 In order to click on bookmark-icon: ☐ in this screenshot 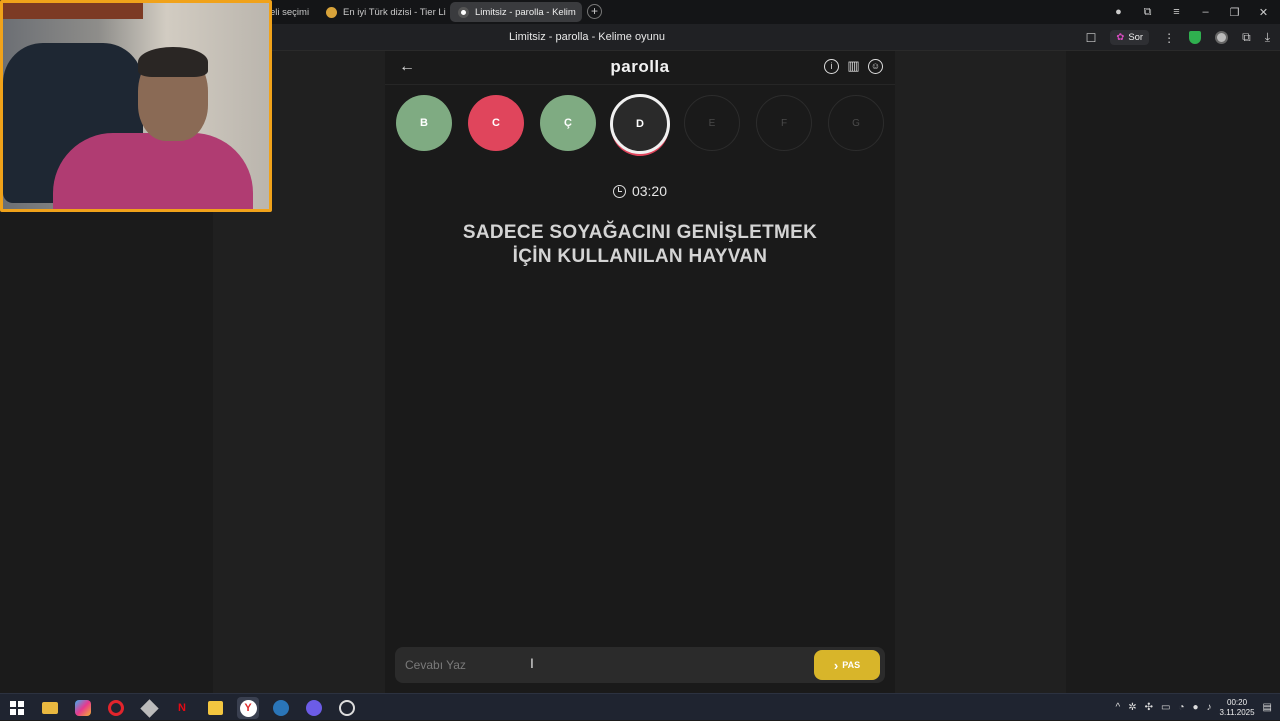, I will do `click(1091, 38)`.